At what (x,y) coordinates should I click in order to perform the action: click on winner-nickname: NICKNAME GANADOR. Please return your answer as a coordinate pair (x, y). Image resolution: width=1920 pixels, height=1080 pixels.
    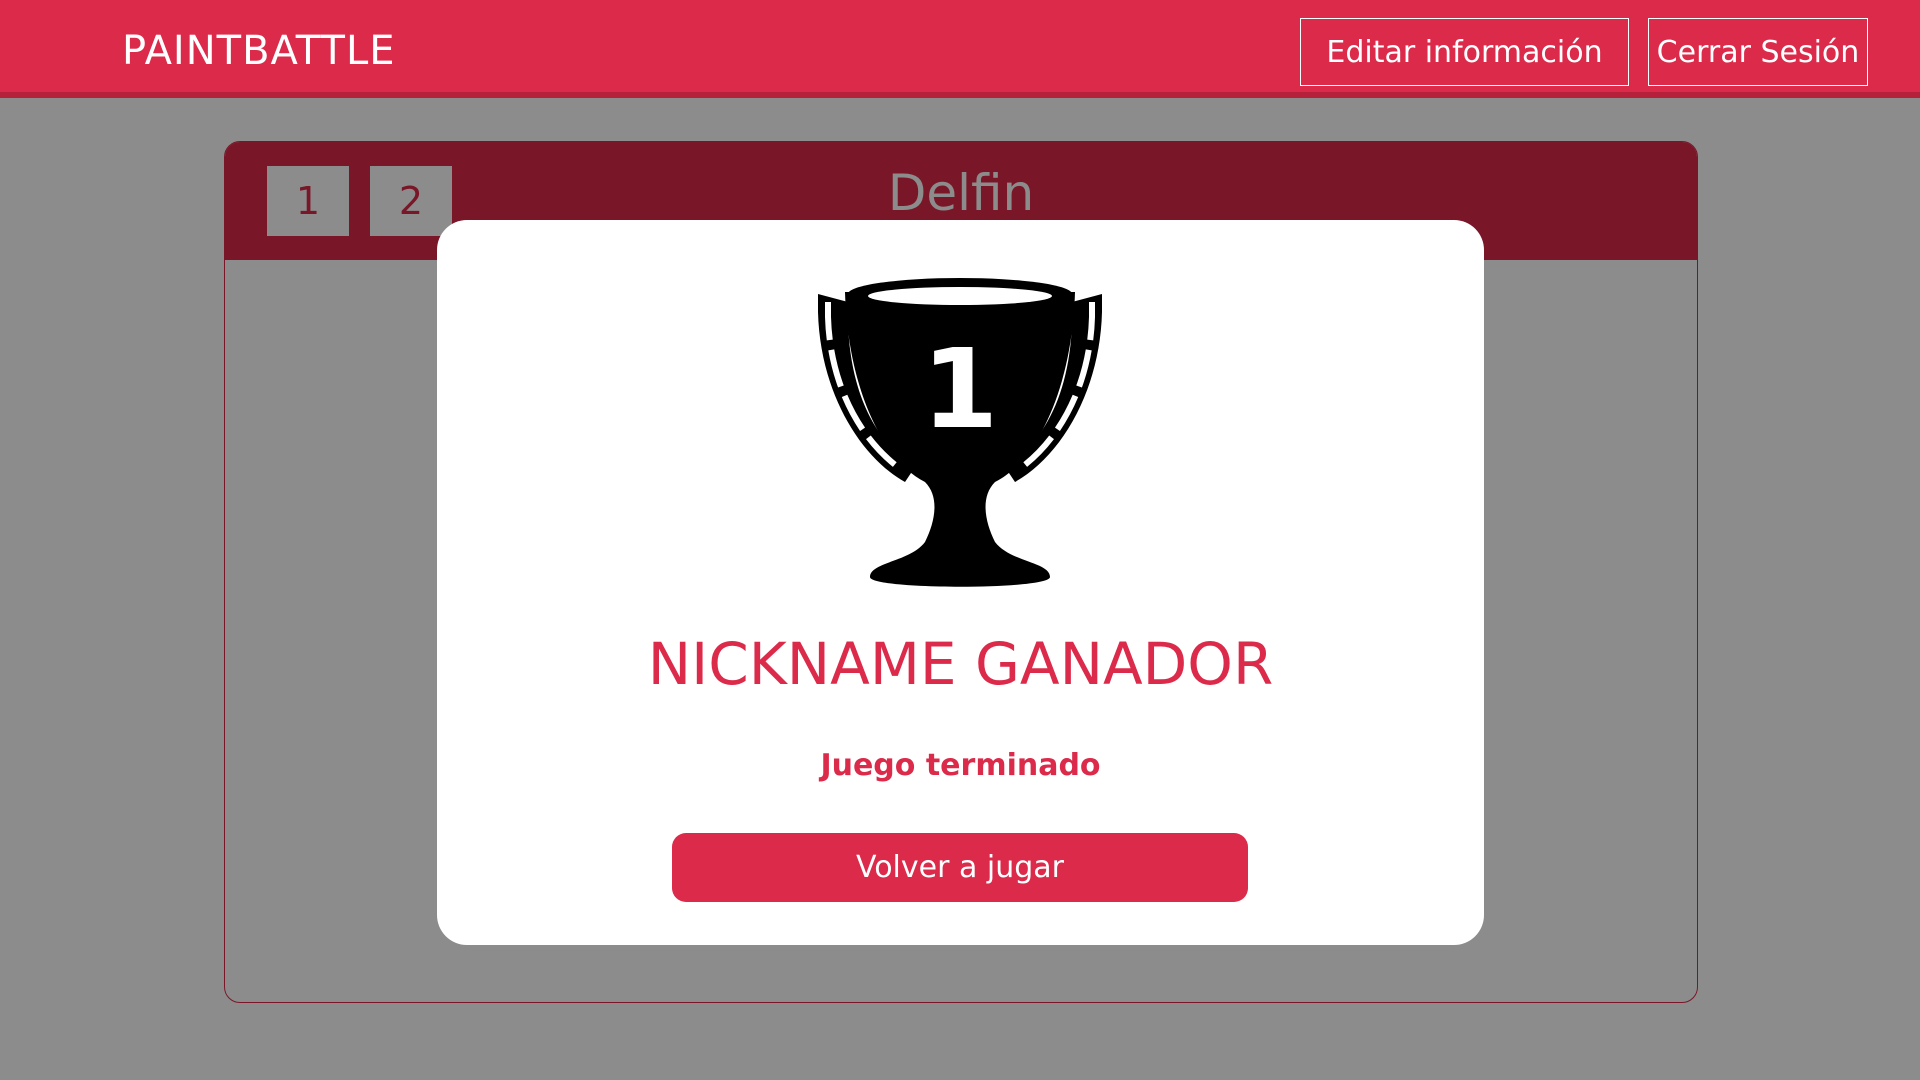
    Looking at the image, I should click on (960, 664).